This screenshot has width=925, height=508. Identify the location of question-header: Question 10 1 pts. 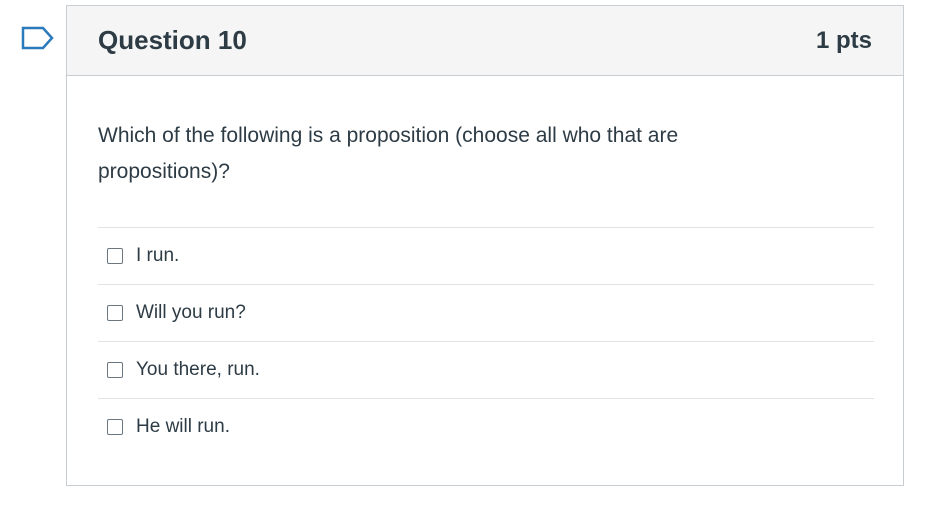
(485, 41).